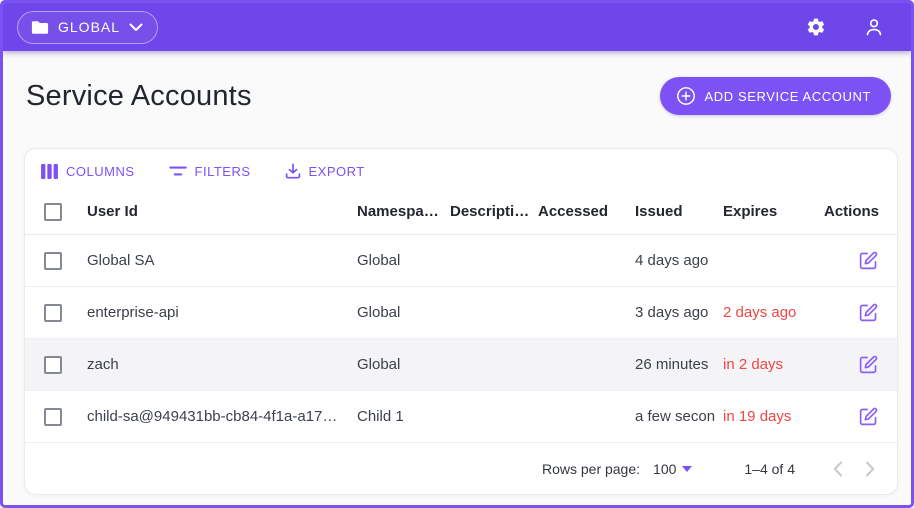 This screenshot has height=508, width=914. I want to click on table-row: zach Global 26 minutes in 2 days, so click(461, 365).